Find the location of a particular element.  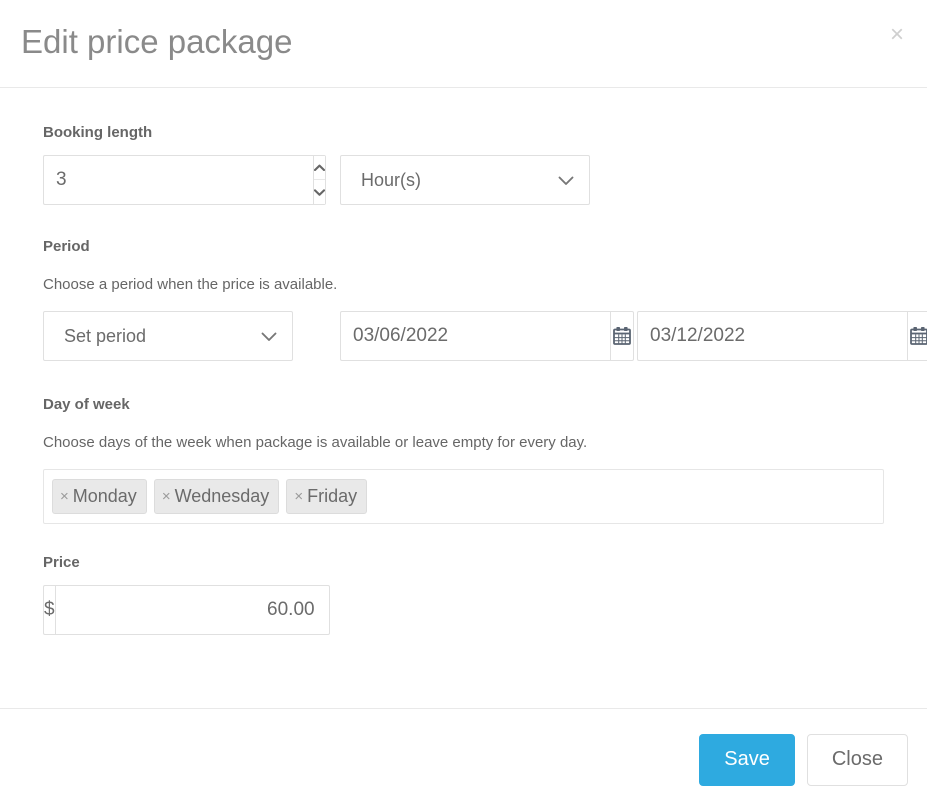

day-tag: × Wednesday is located at coordinates (216, 496).